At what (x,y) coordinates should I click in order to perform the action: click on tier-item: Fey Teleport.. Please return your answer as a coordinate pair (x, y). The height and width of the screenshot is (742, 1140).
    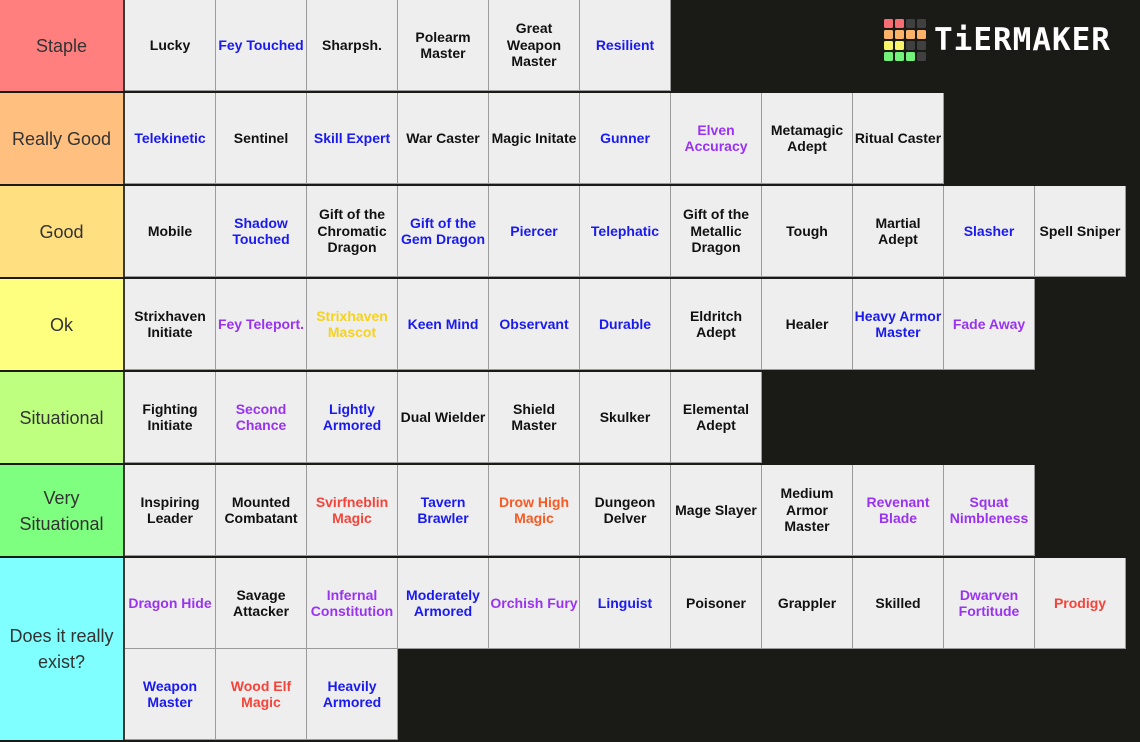
    Looking at the image, I should click on (261, 324).